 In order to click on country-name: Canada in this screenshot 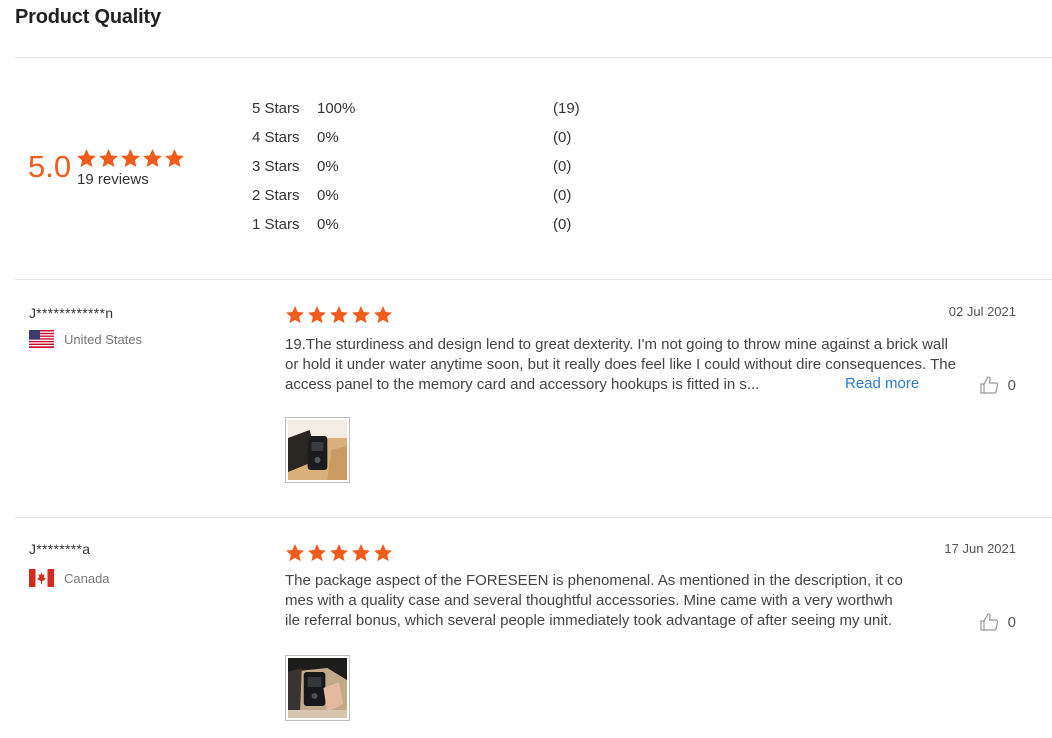, I will do `click(87, 578)`.